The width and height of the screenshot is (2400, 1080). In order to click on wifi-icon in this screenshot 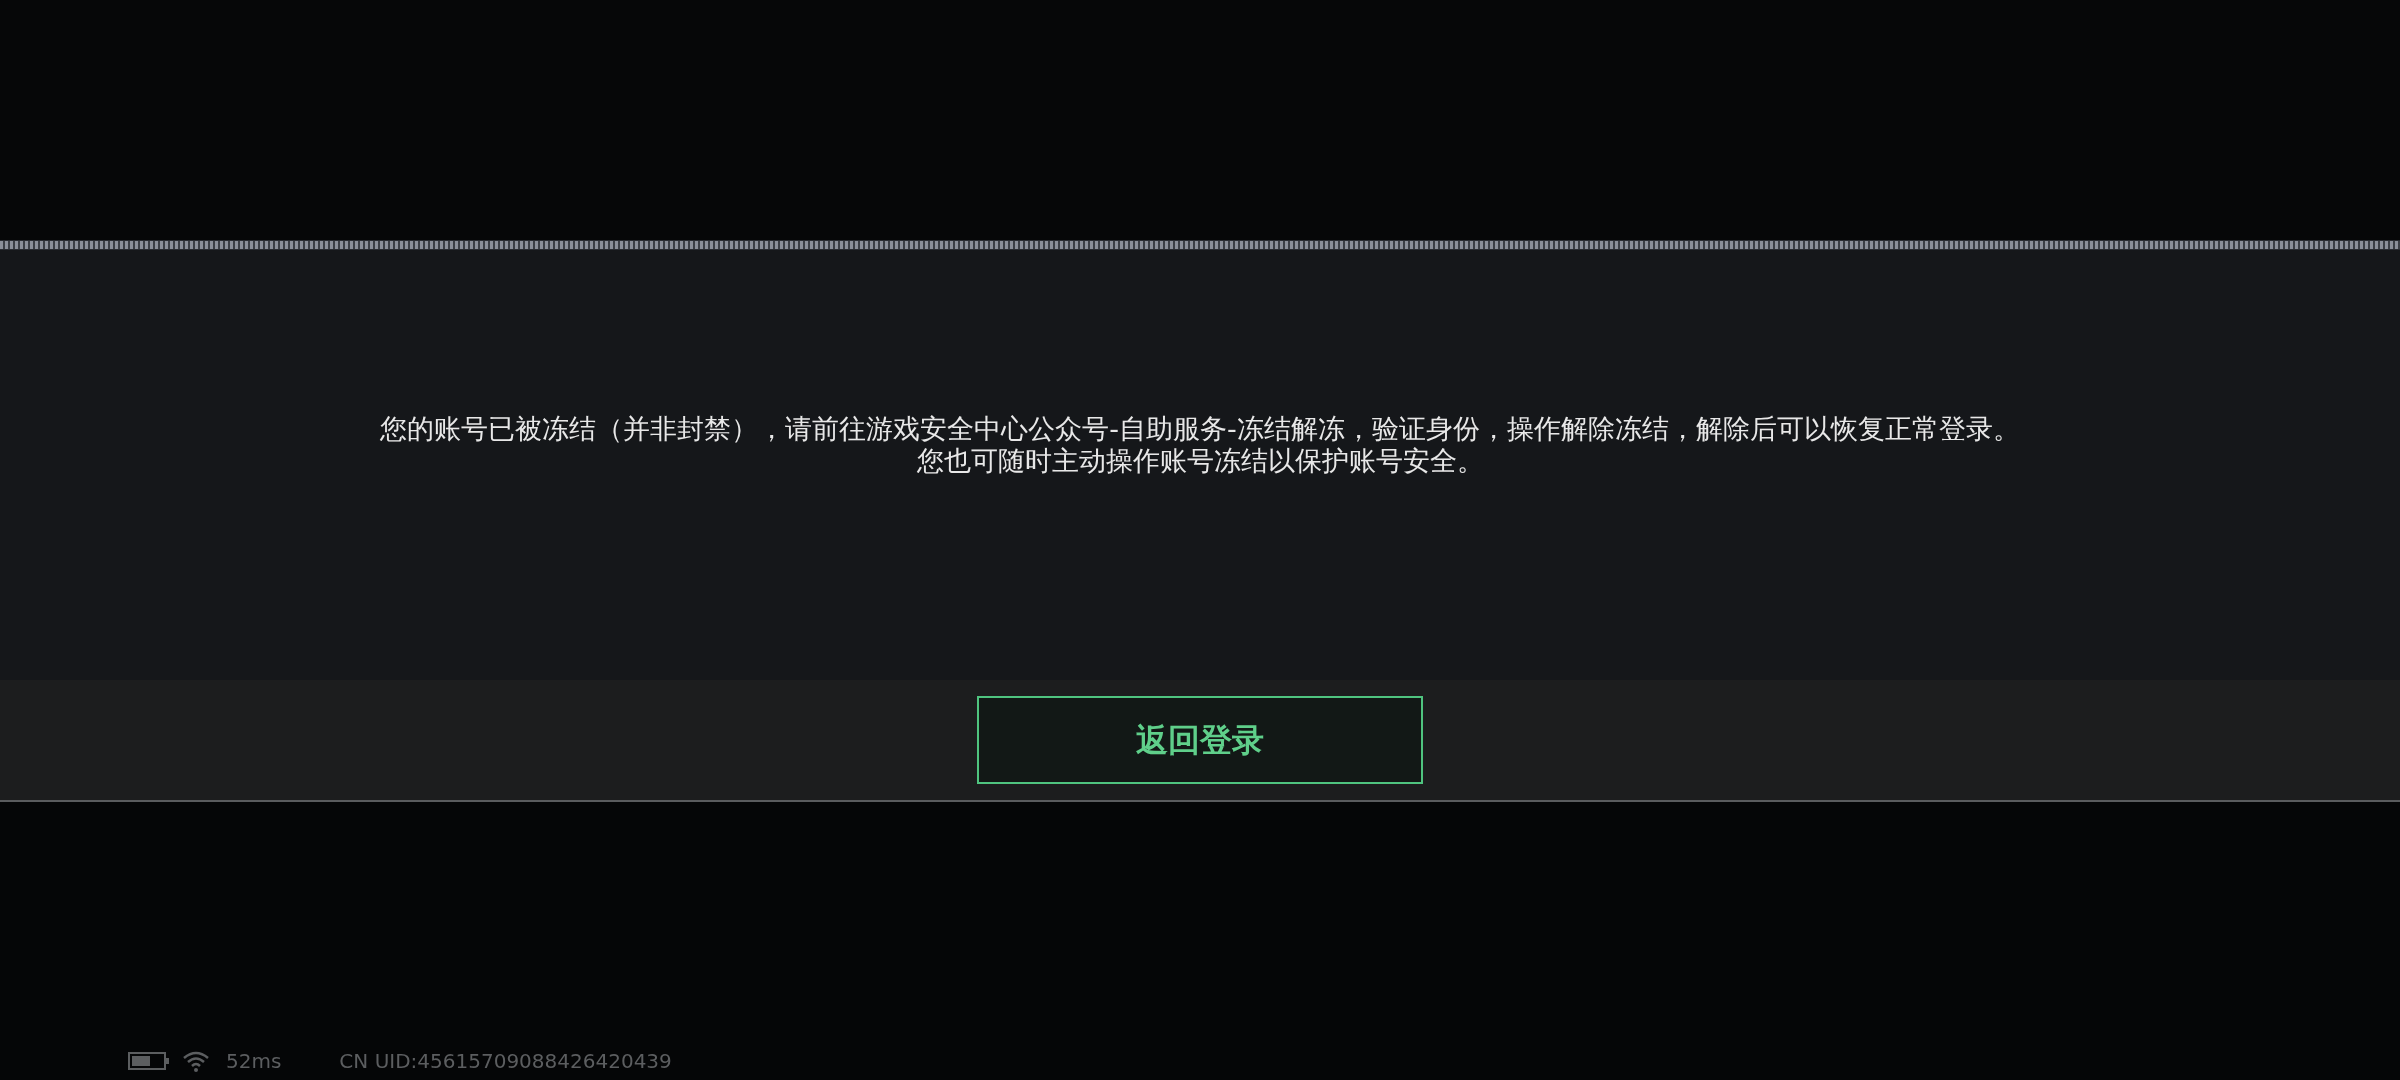, I will do `click(196, 1061)`.